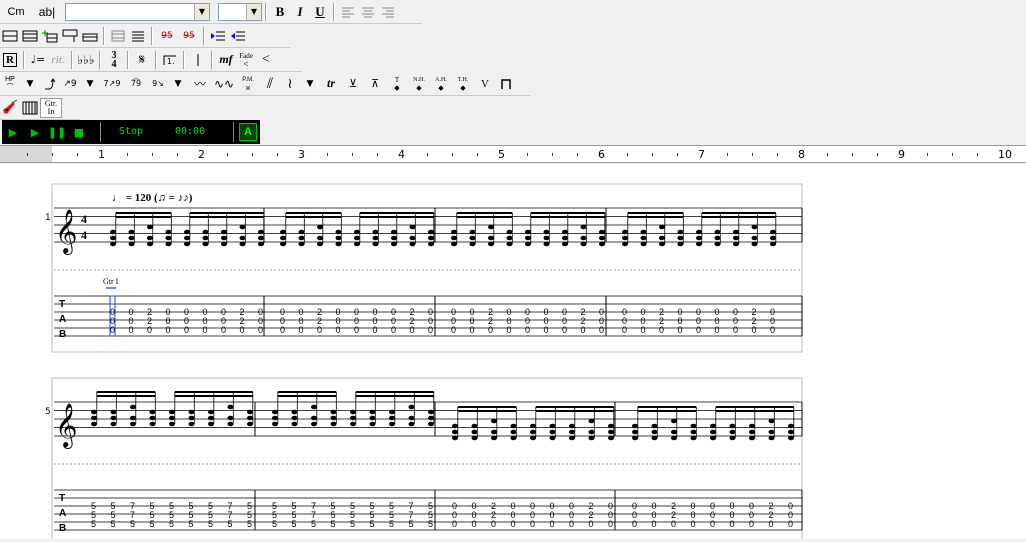  I want to click on crescendo-button: <, so click(266, 60).